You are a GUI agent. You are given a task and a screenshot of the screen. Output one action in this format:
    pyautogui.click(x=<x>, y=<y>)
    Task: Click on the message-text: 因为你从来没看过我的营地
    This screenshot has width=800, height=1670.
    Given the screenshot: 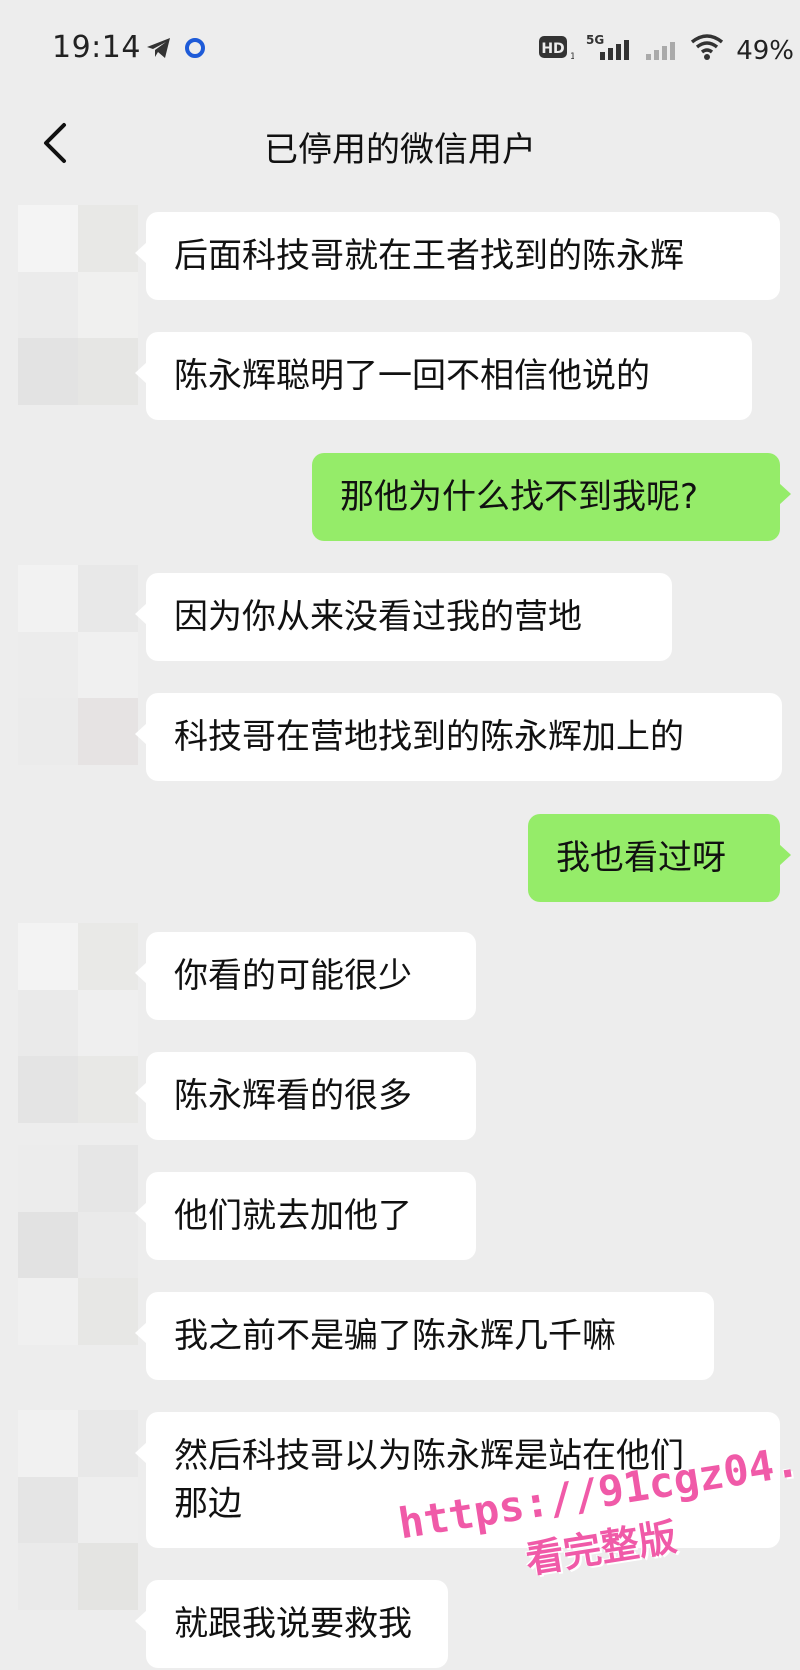 What is the action you would take?
    pyautogui.click(x=378, y=617)
    